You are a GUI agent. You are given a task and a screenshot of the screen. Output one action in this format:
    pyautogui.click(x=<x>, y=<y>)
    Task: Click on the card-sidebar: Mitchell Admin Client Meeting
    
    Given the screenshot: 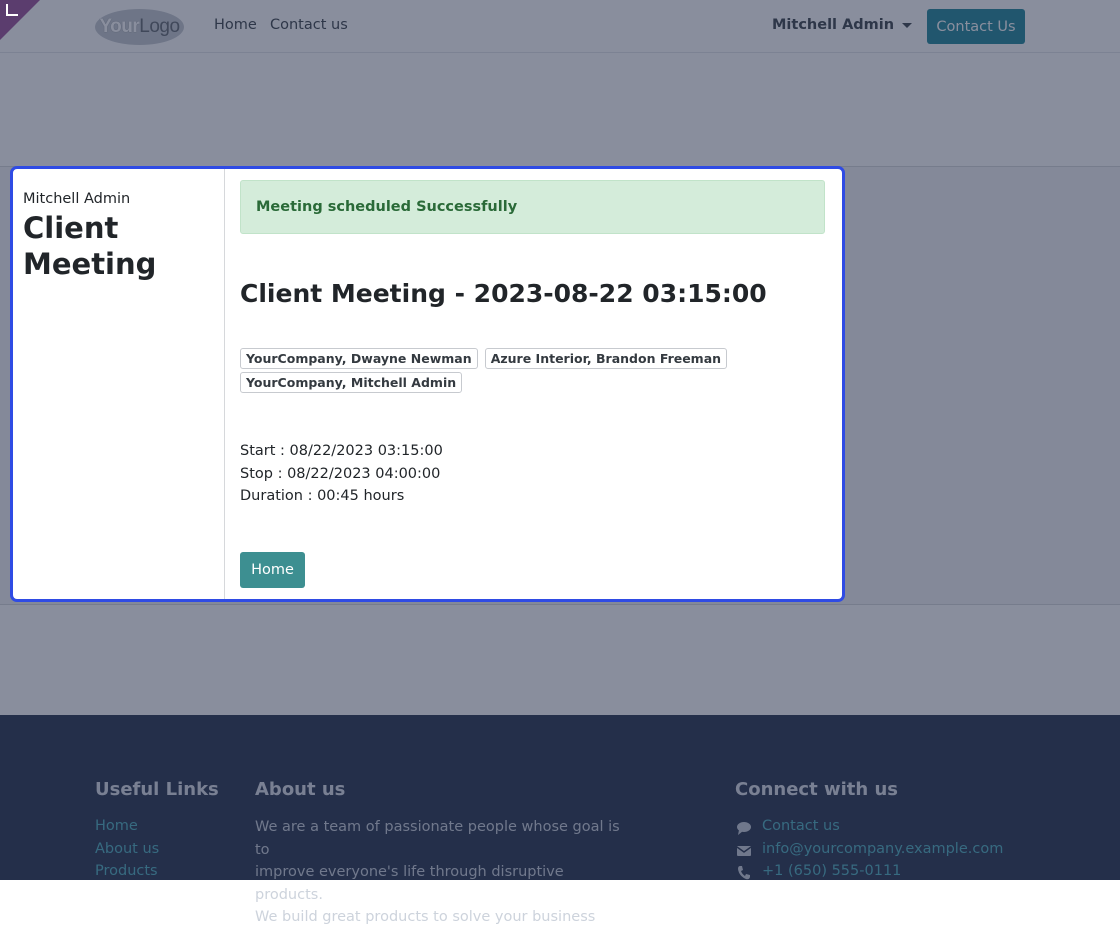 What is the action you would take?
    pyautogui.click(x=119, y=384)
    